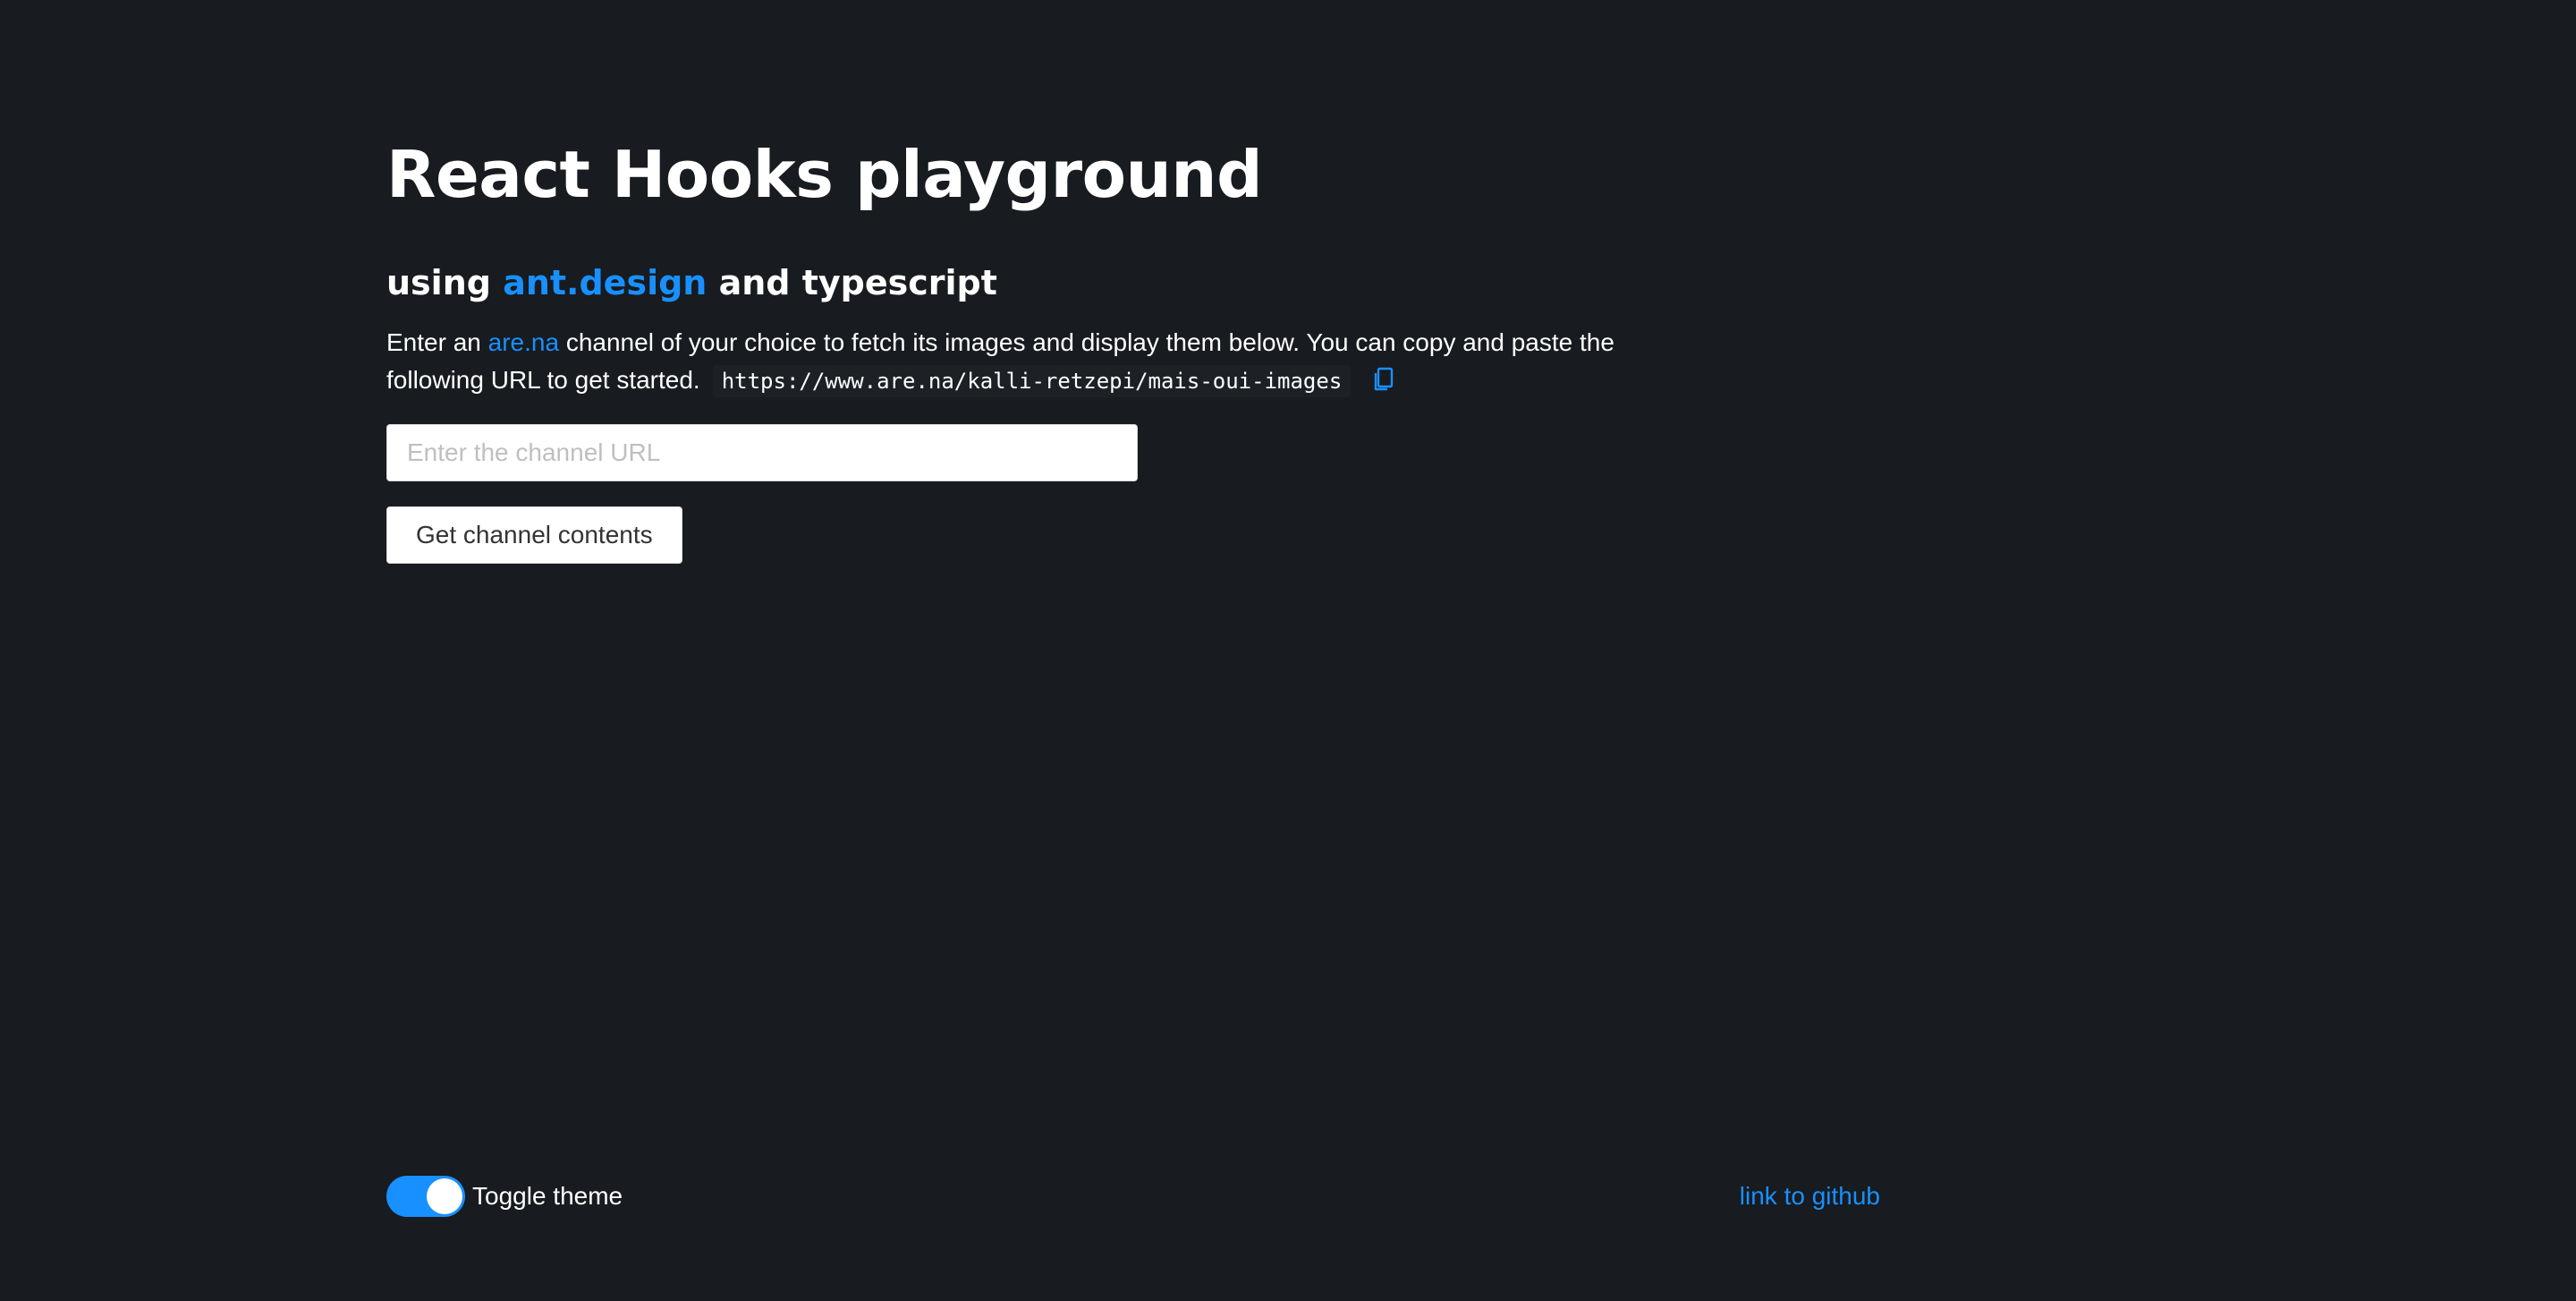 The image size is (2576, 1301). What do you see at coordinates (425, 1196) in the screenshot?
I see `theme-toggle-switch` at bounding box center [425, 1196].